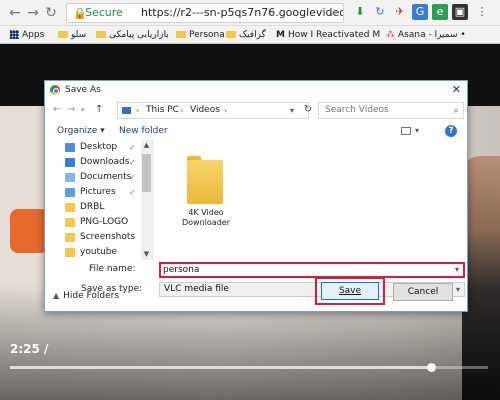 The width and height of the screenshot is (500, 400). I want to click on sidebar-item-screenshots: Screenshots, so click(103, 237).